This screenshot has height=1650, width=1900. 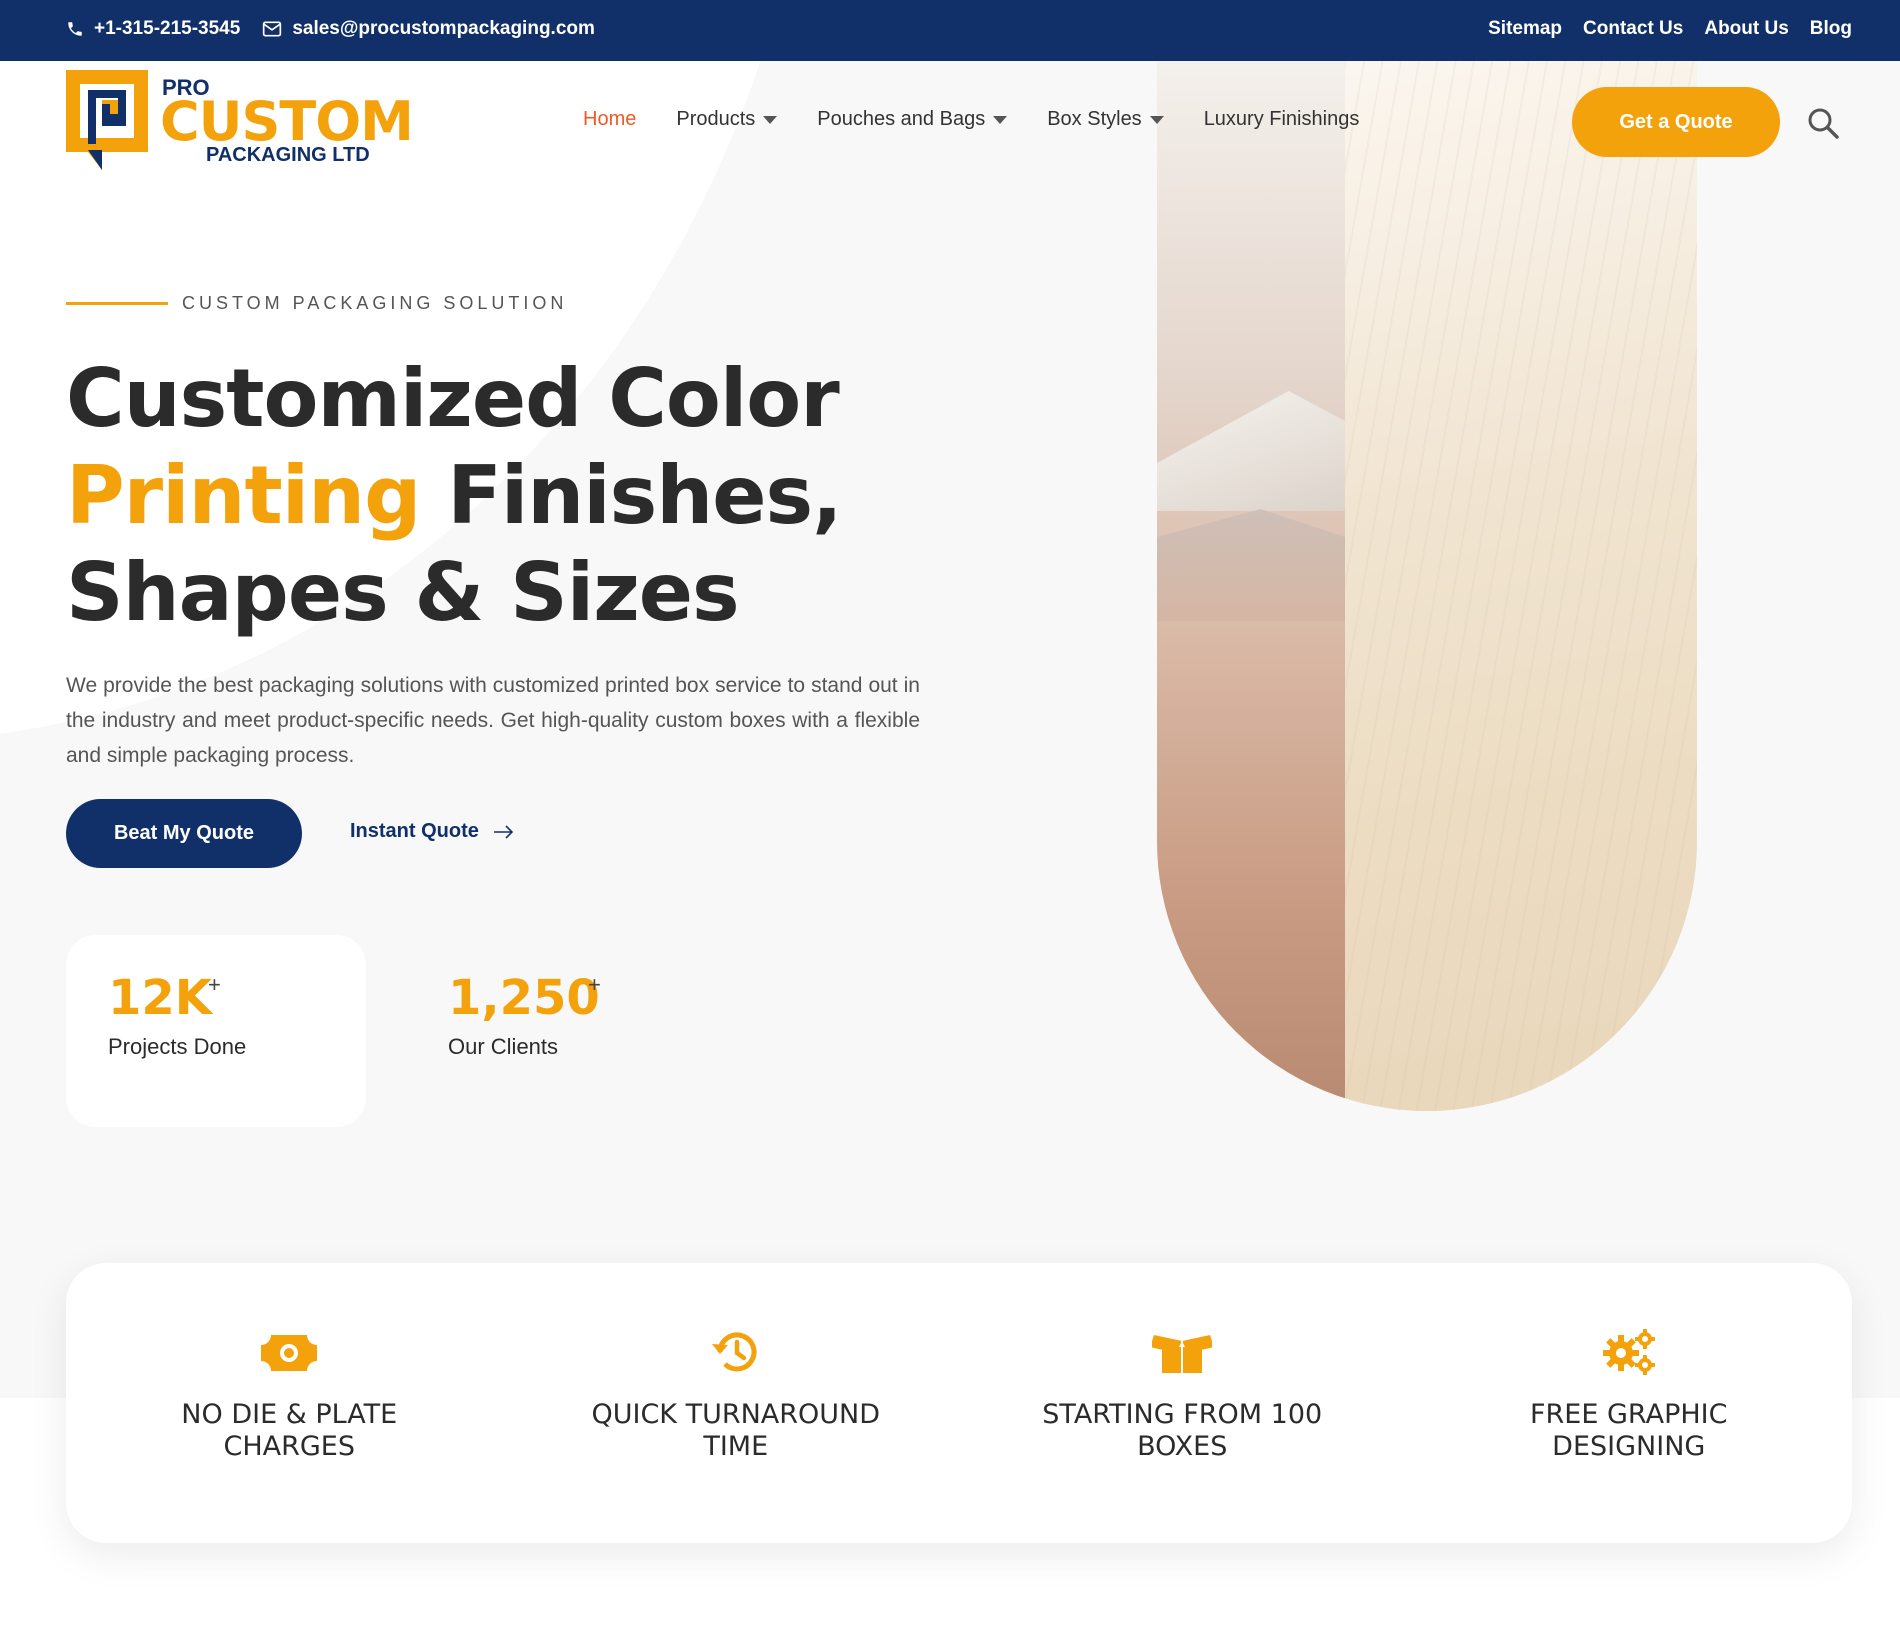 What do you see at coordinates (443, 28) in the screenshot?
I see `email-address: sales@procustompackaging.com` at bounding box center [443, 28].